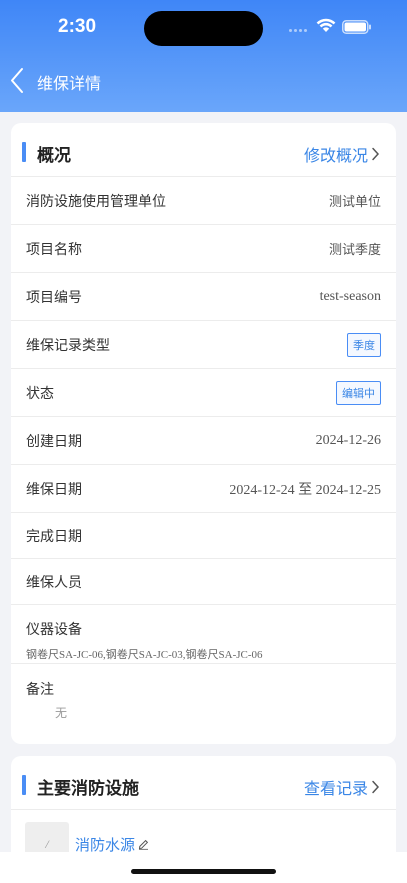  What do you see at coordinates (203, 871) in the screenshot?
I see `home-indicator` at bounding box center [203, 871].